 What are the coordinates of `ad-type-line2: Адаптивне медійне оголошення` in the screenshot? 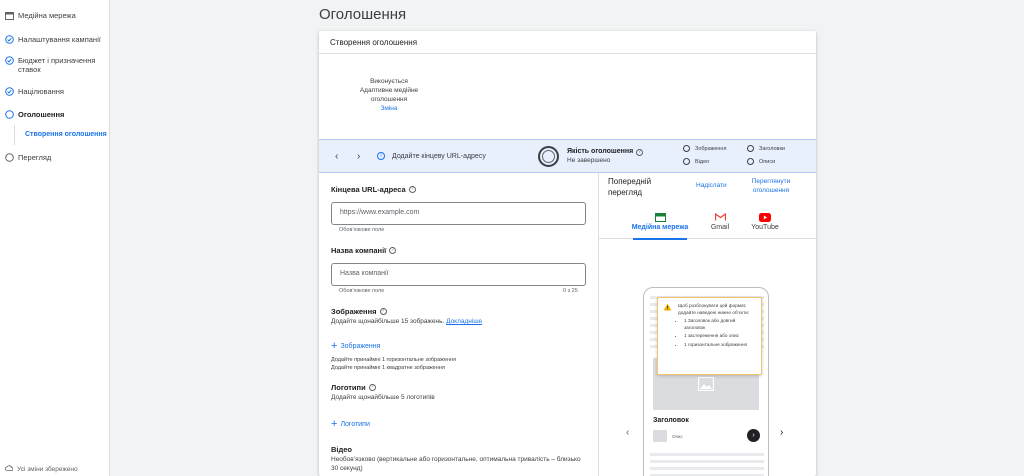 It's located at (389, 95).